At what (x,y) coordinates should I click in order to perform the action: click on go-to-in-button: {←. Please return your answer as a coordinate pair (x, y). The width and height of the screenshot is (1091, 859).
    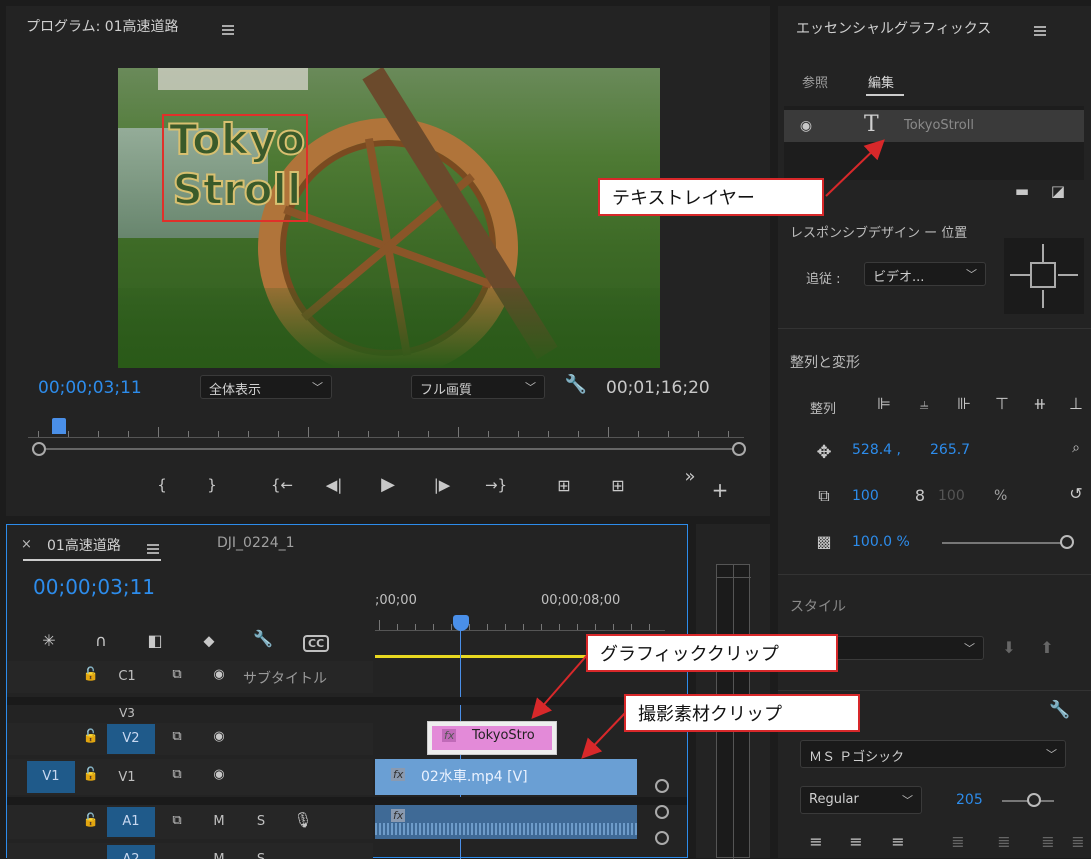
    Looking at the image, I should click on (282, 485).